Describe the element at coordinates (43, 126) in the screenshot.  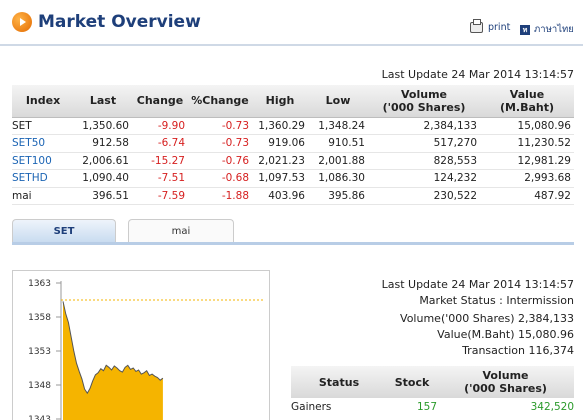
I see `index-name: SET` at that location.